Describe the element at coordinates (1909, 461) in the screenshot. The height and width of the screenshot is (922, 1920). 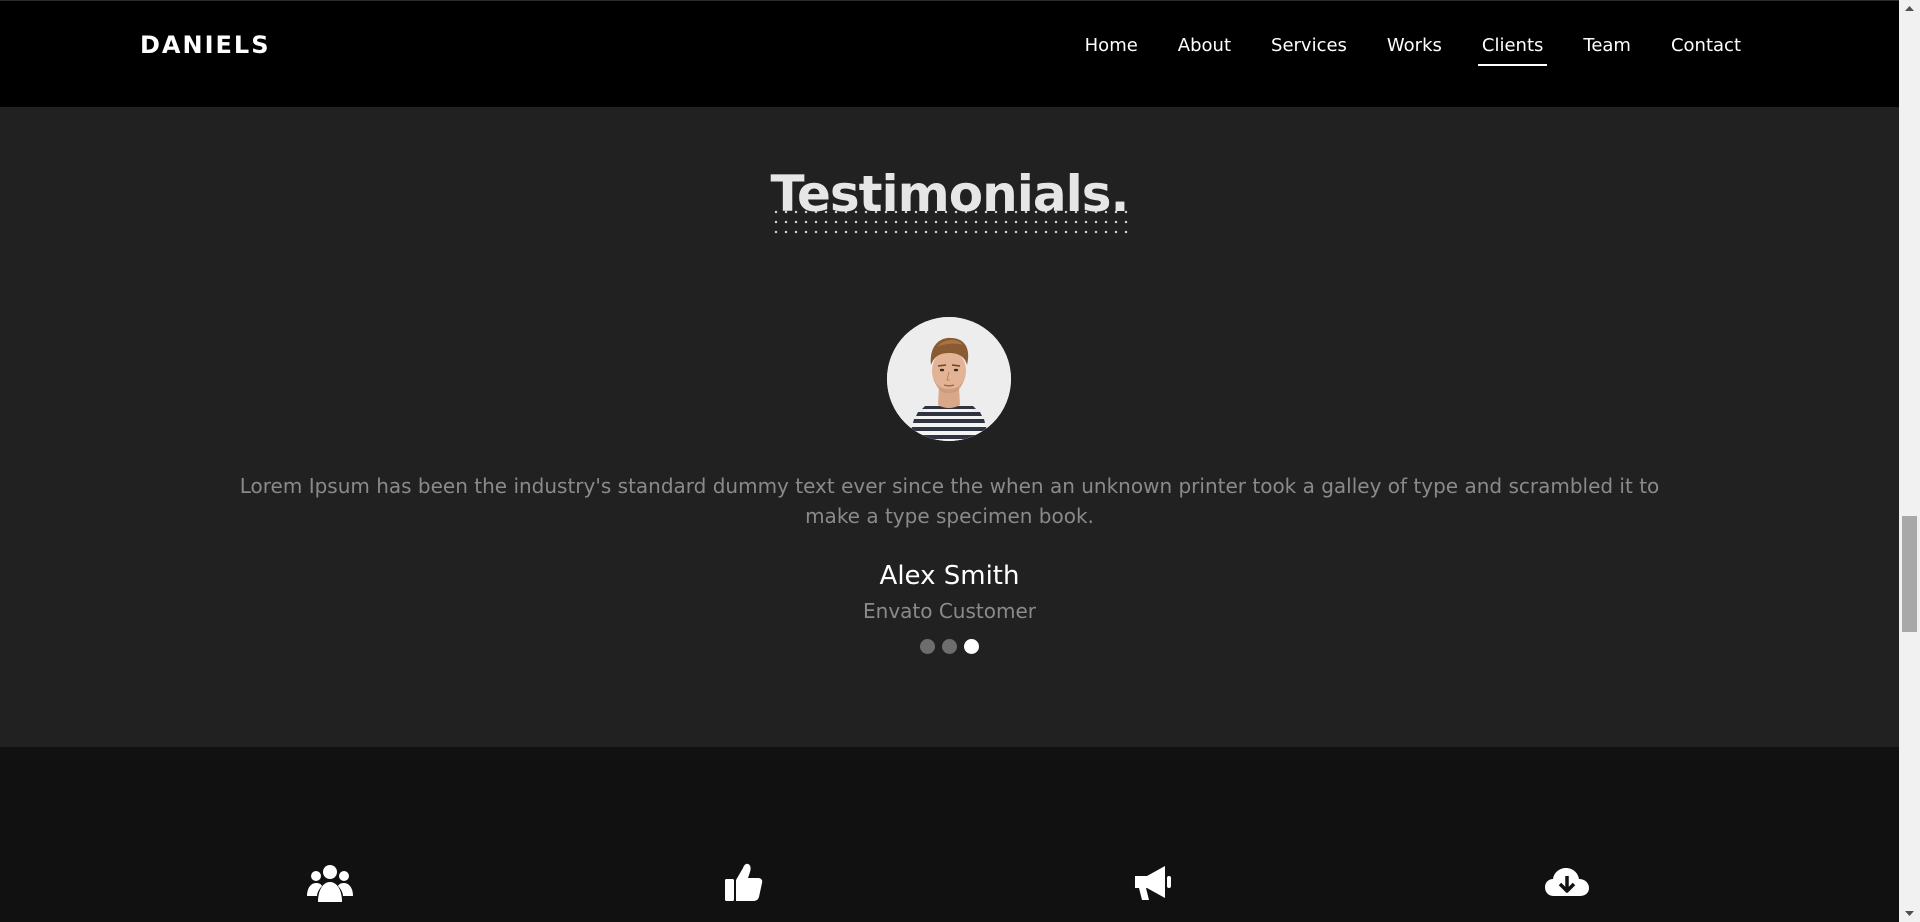
I see `vertical-scrollbar` at that location.